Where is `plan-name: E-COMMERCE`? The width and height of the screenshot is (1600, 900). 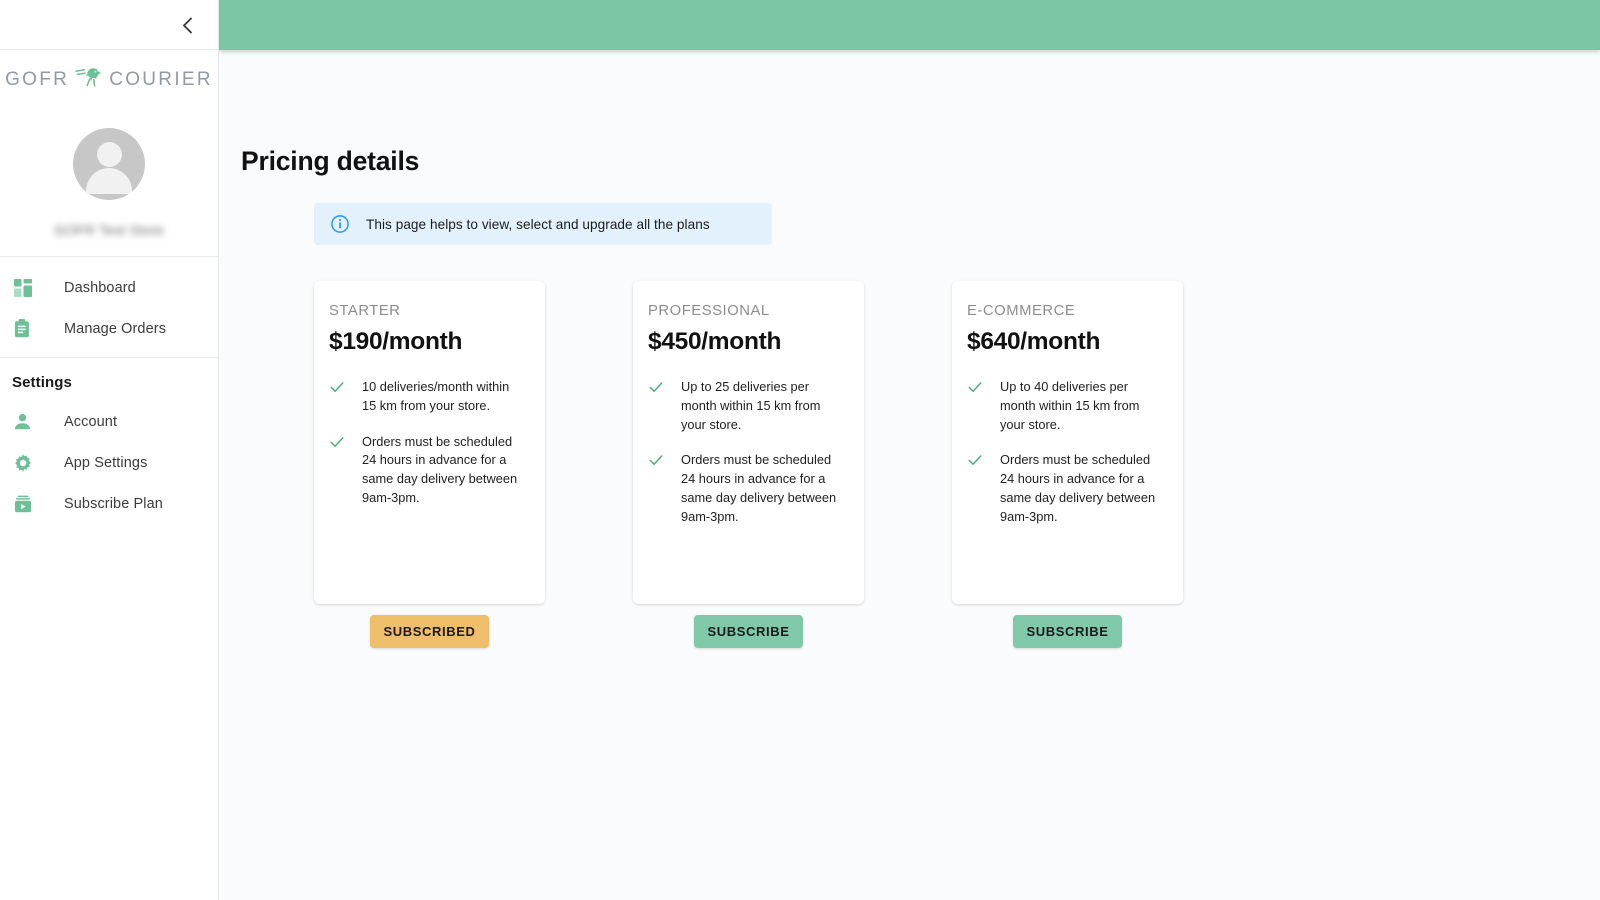
plan-name: E-COMMERCE is located at coordinates (1021, 311).